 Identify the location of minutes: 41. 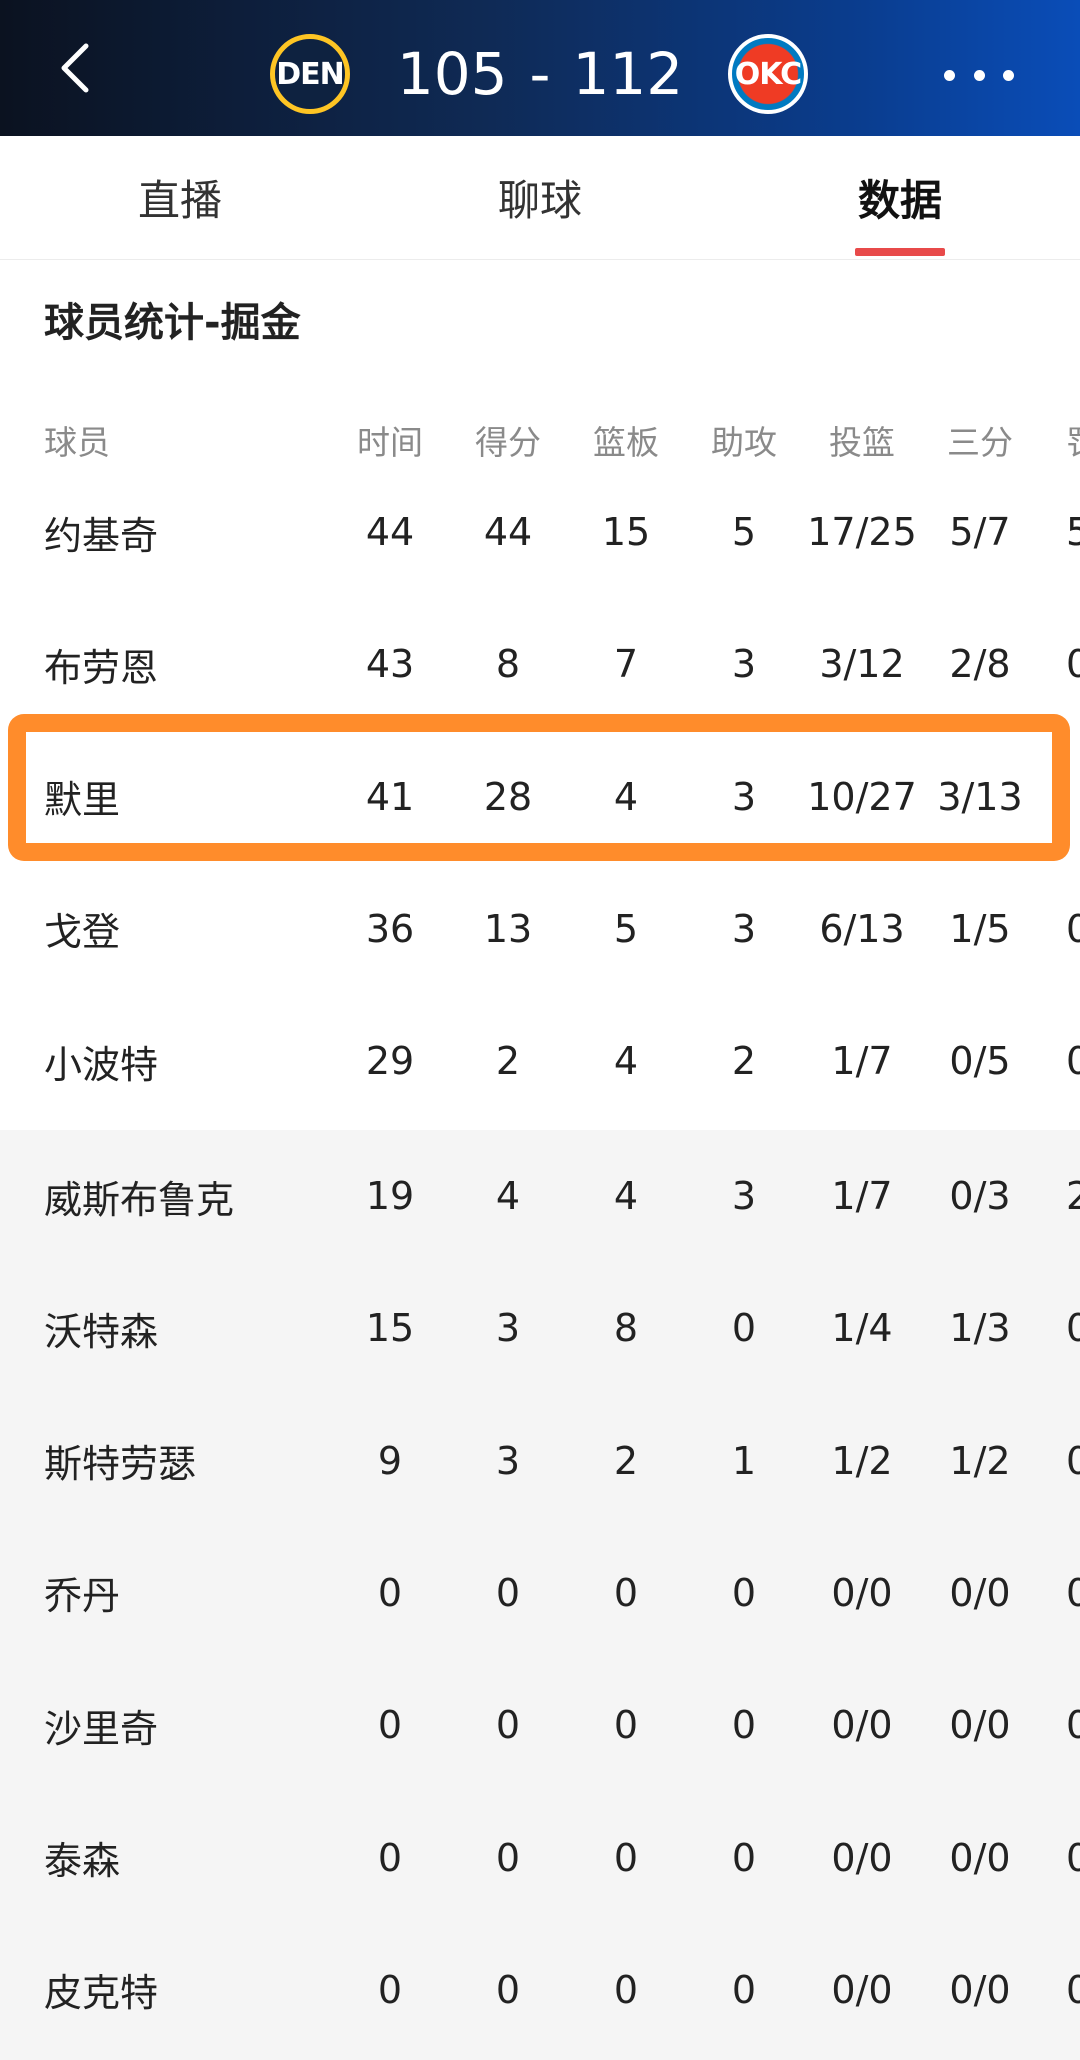
(390, 796).